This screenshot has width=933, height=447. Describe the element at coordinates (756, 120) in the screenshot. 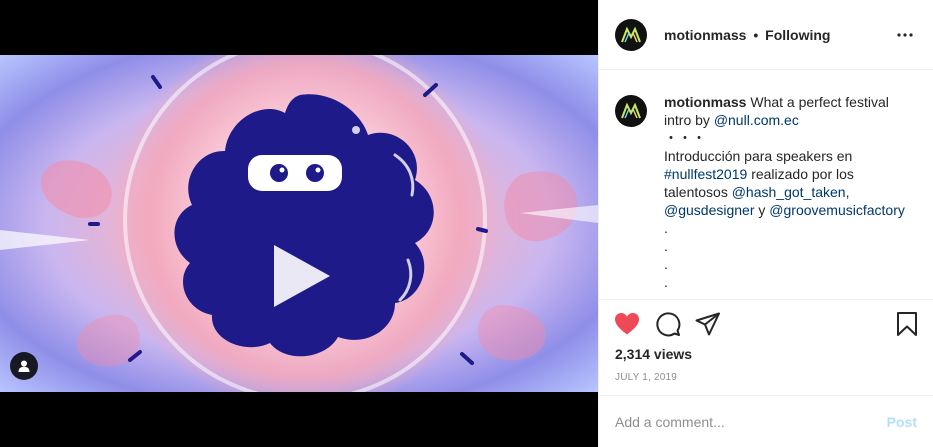

I see `mention-link: @null.com.ec` at that location.